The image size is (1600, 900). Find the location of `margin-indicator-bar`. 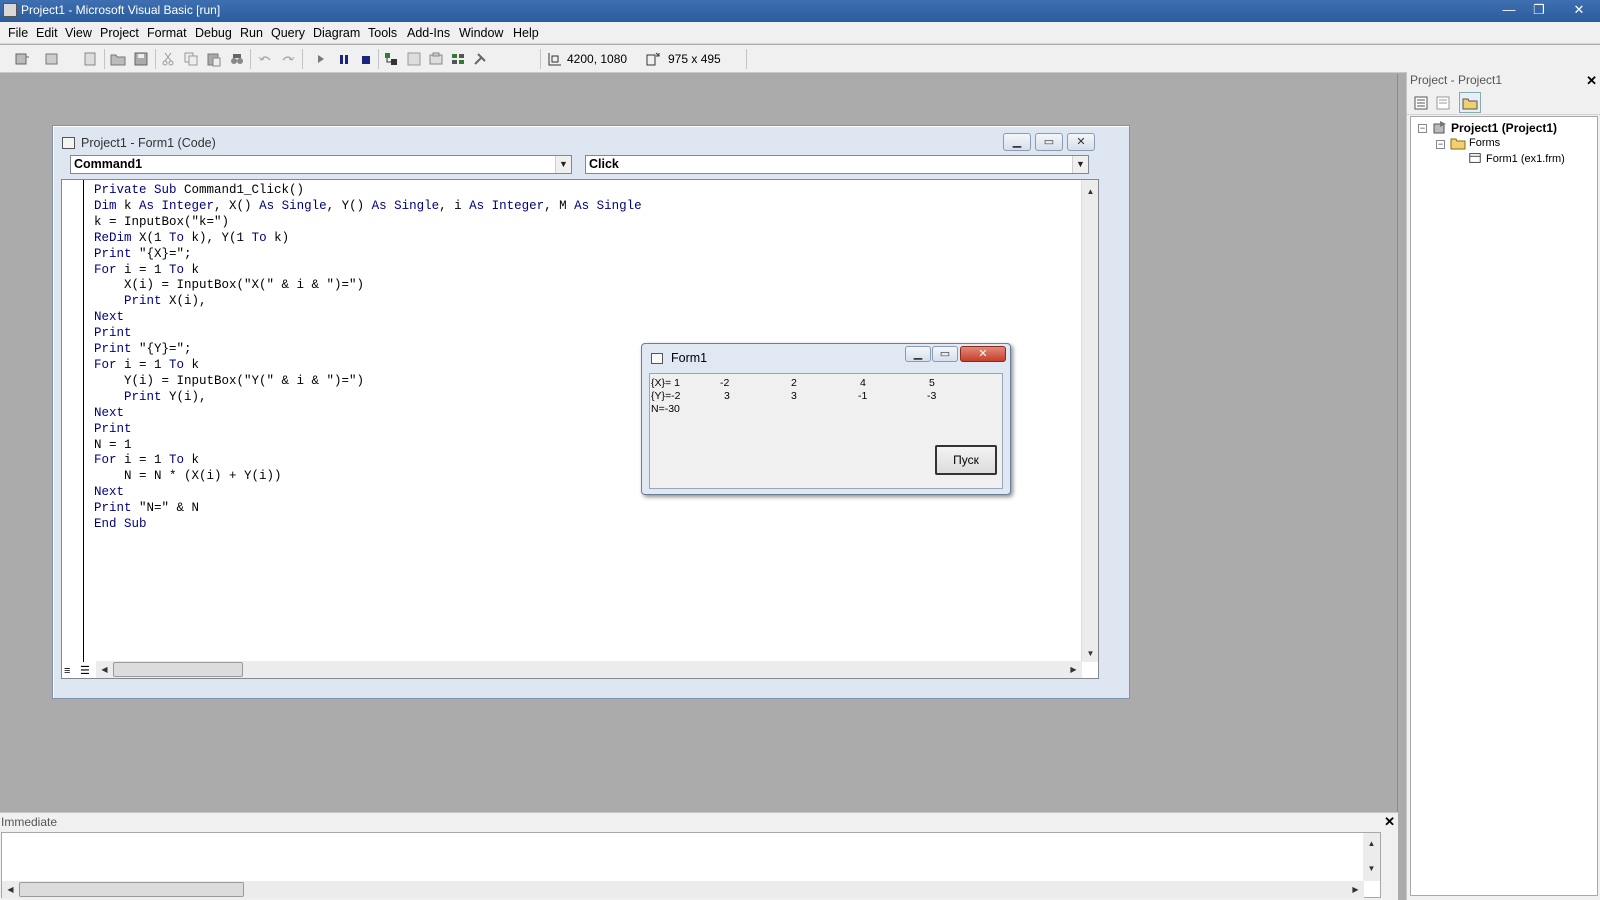

margin-indicator-bar is located at coordinates (73, 421).